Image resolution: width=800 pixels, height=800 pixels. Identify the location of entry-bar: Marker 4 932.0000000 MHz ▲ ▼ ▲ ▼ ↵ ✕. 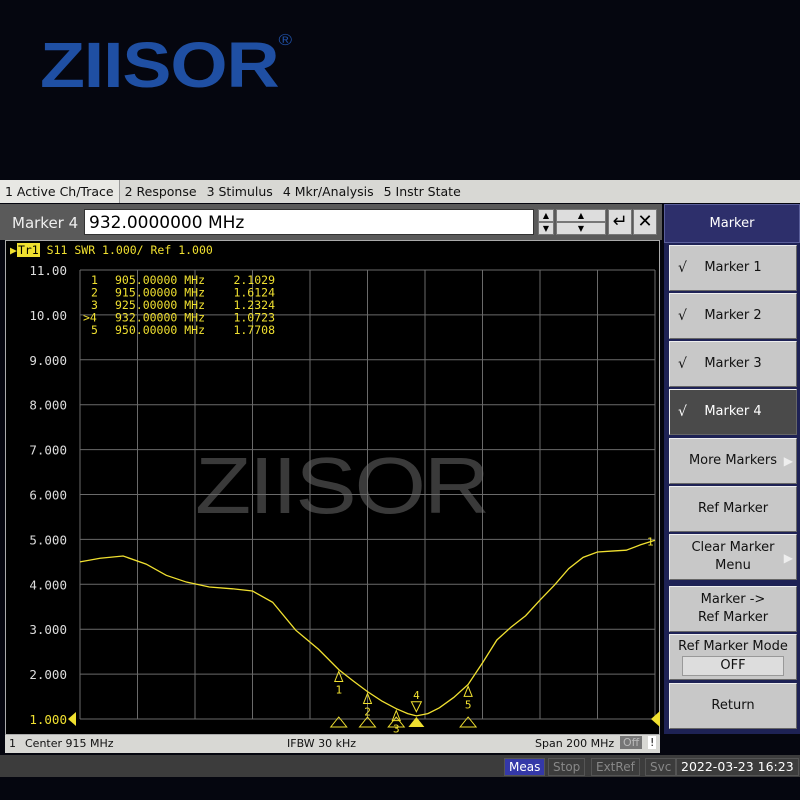
(331, 222).